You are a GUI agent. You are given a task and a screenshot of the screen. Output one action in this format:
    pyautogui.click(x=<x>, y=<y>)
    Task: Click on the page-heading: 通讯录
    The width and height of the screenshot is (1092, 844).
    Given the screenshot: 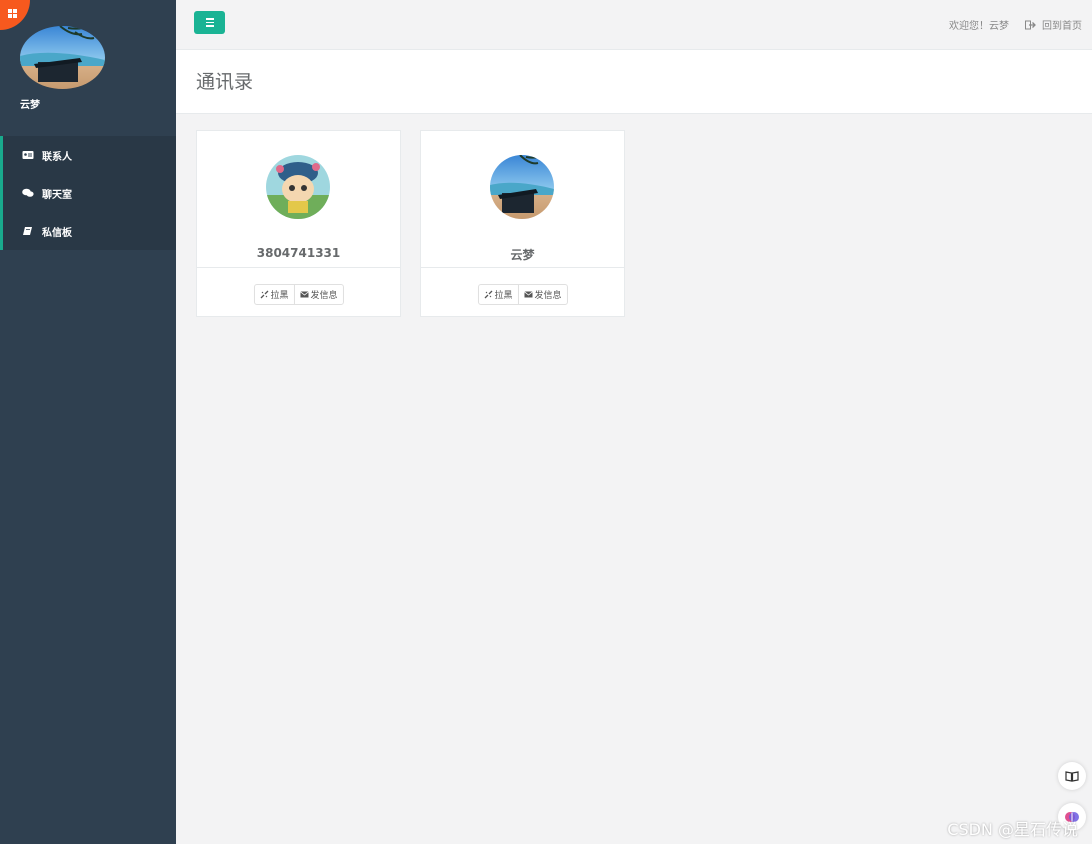 What is the action you would take?
    pyautogui.click(x=634, y=82)
    